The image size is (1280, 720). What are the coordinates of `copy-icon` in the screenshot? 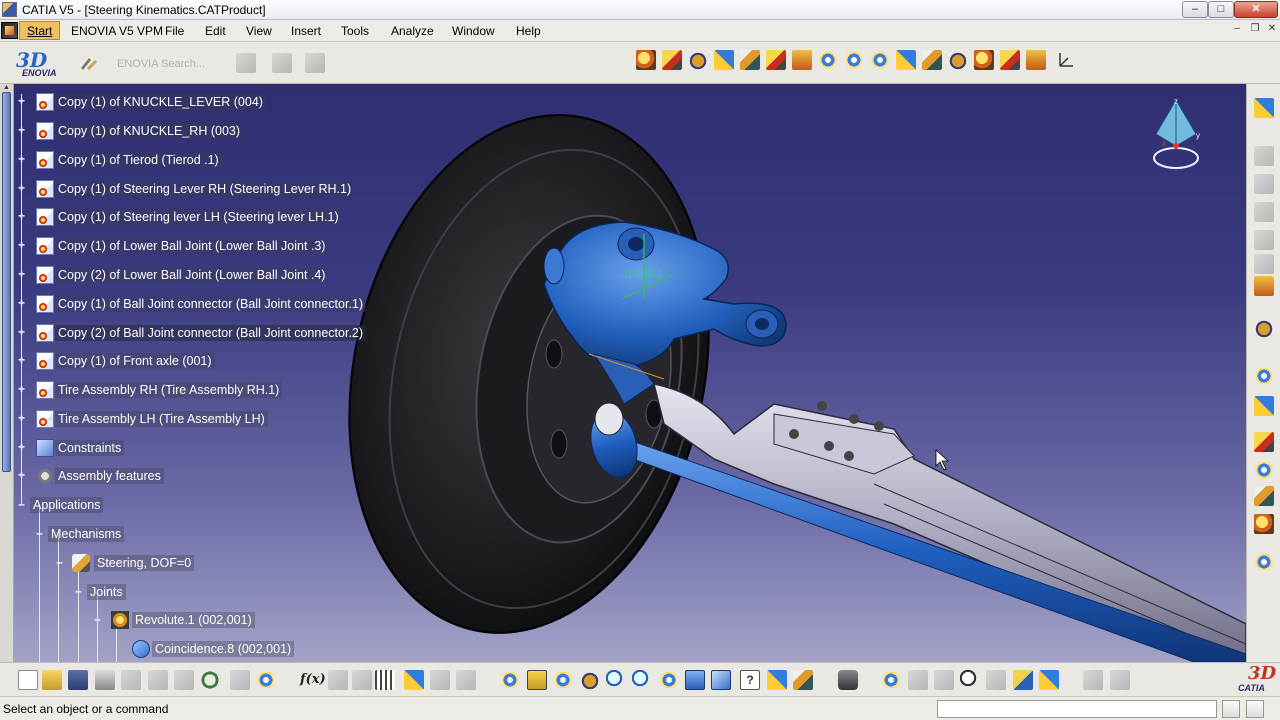 It's located at (158, 680).